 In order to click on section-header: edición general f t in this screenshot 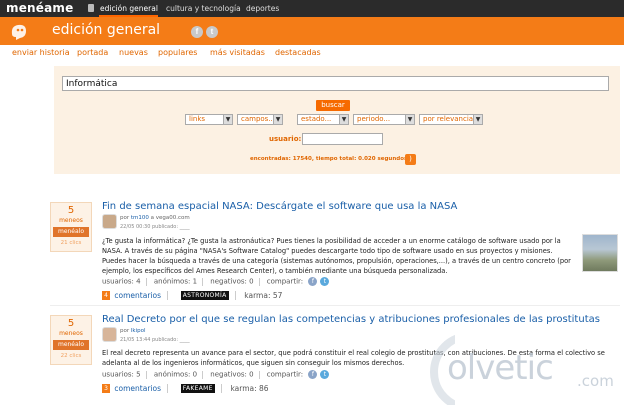, I will do `click(312, 31)`.